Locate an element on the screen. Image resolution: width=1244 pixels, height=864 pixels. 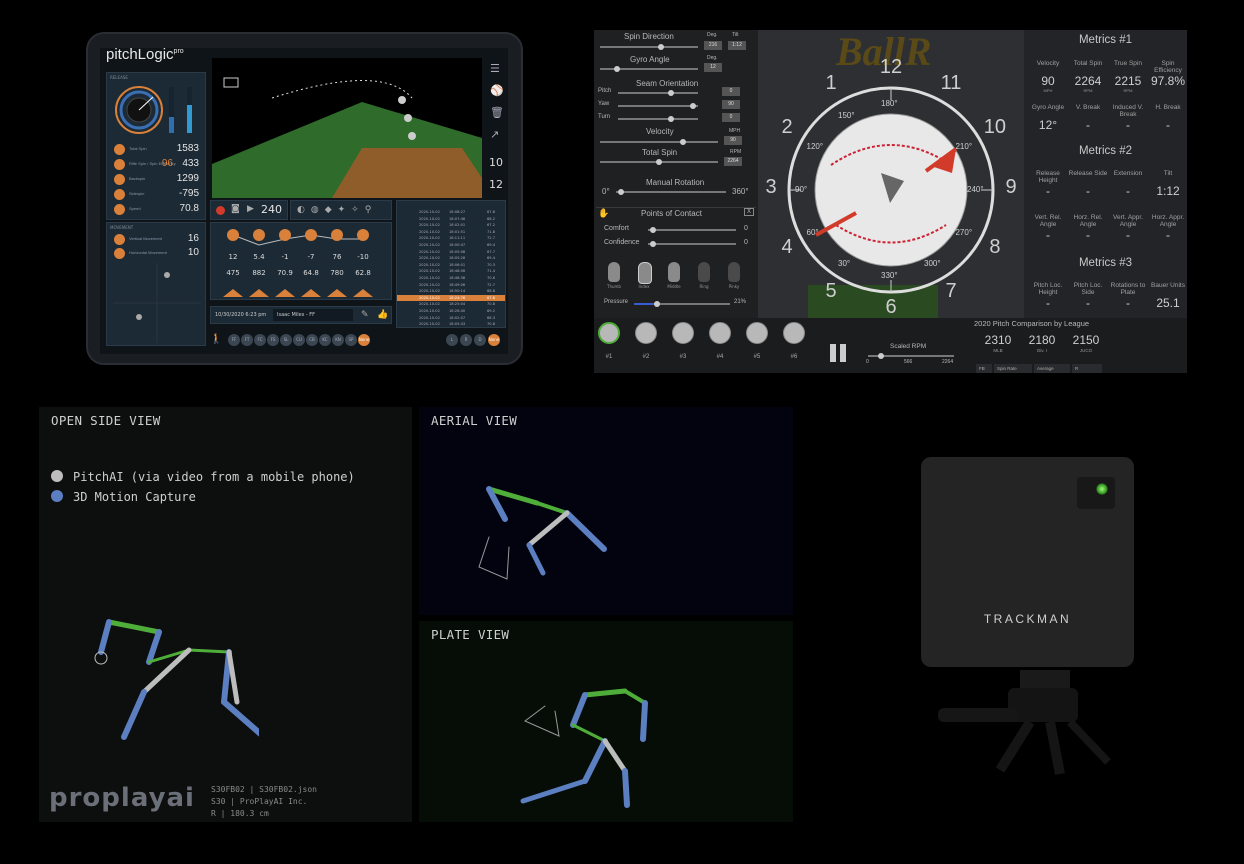
comparison-tab: R is located at coordinates (1087, 368).